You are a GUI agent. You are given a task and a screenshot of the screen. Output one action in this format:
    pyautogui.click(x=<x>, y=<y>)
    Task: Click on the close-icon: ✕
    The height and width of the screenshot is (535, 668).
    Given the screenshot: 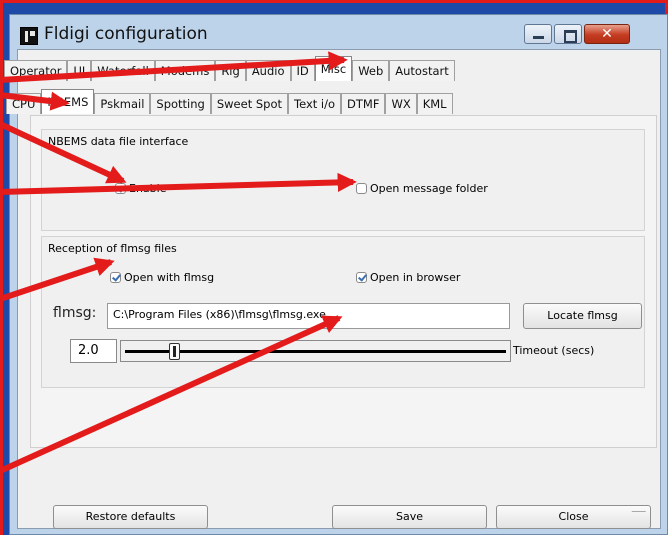 What is the action you would take?
    pyautogui.click(x=607, y=34)
    